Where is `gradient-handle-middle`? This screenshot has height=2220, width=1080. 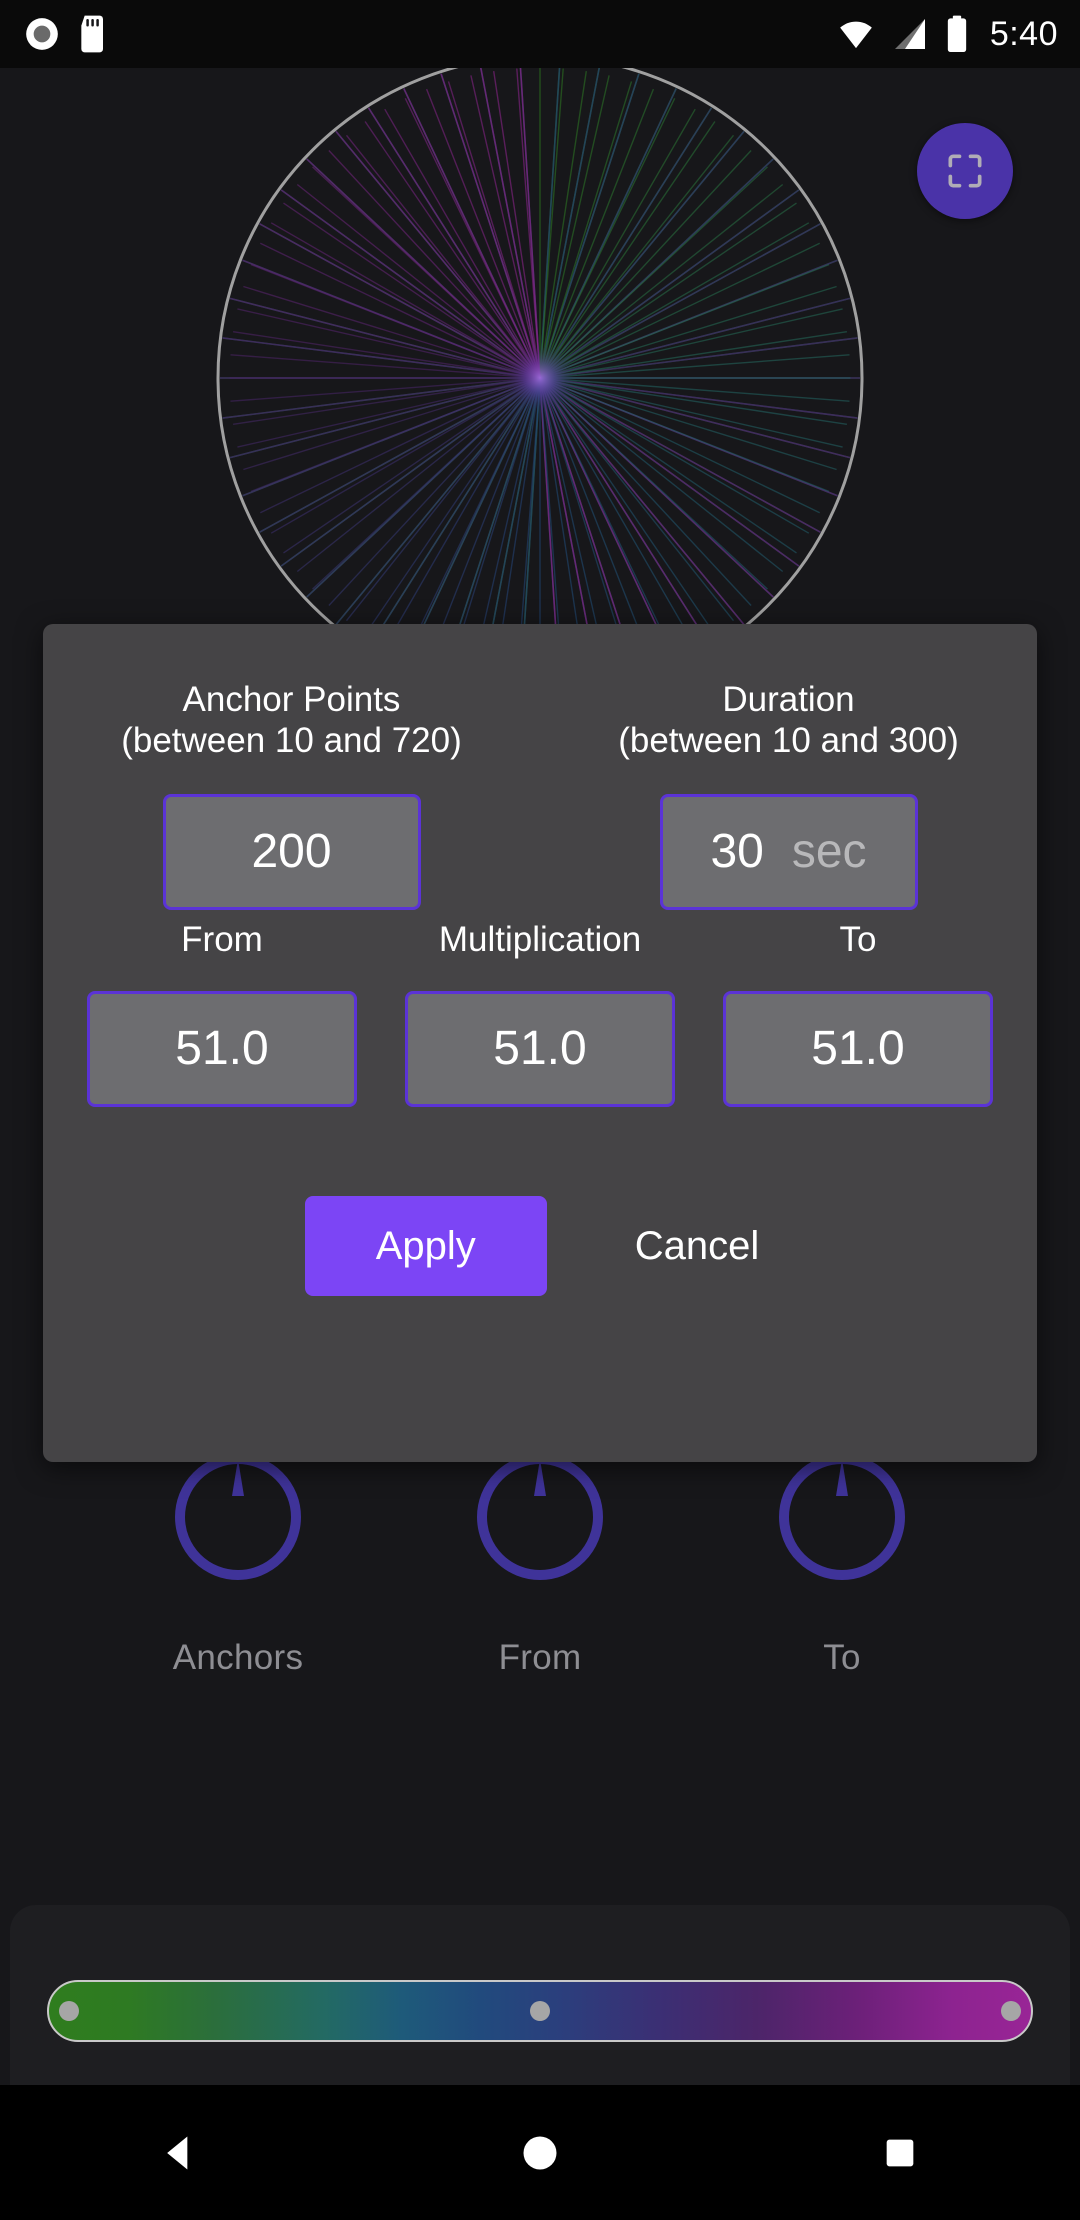
gradient-handle-middle is located at coordinates (540, 2011).